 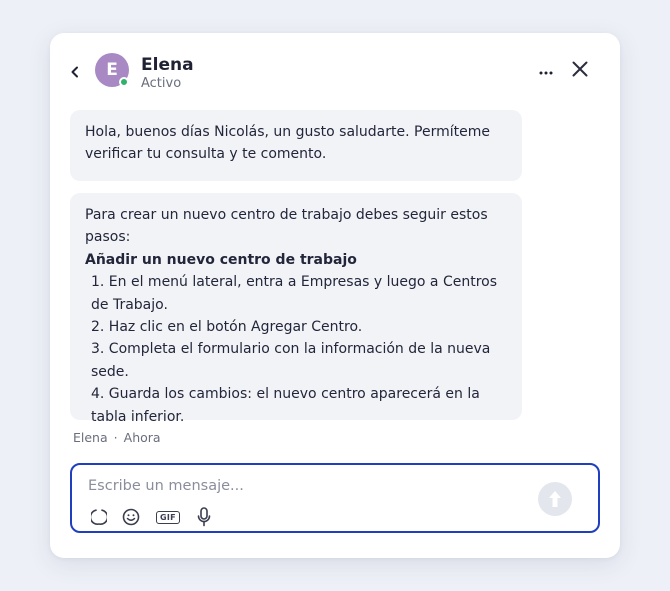 I want to click on message-input, so click(x=298, y=486).